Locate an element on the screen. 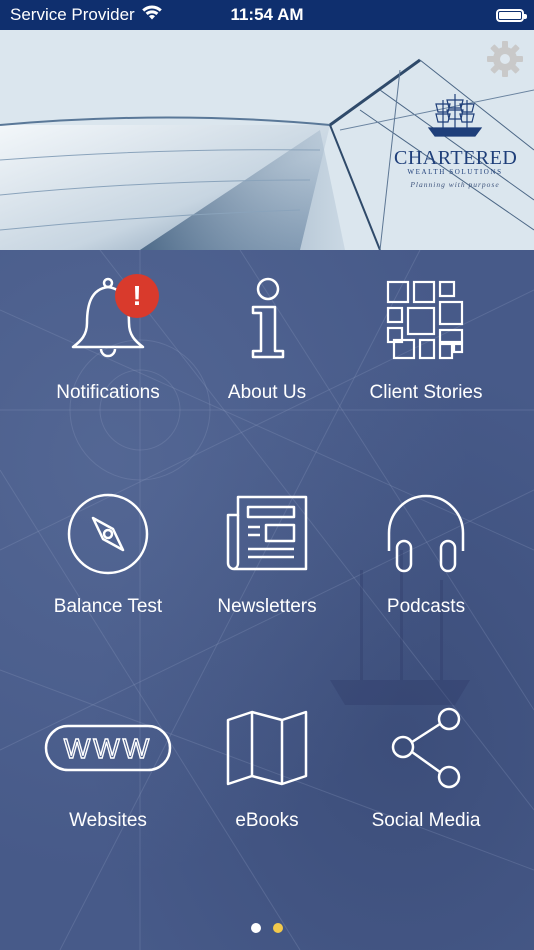  status-right is located at coordinates (511, 15).